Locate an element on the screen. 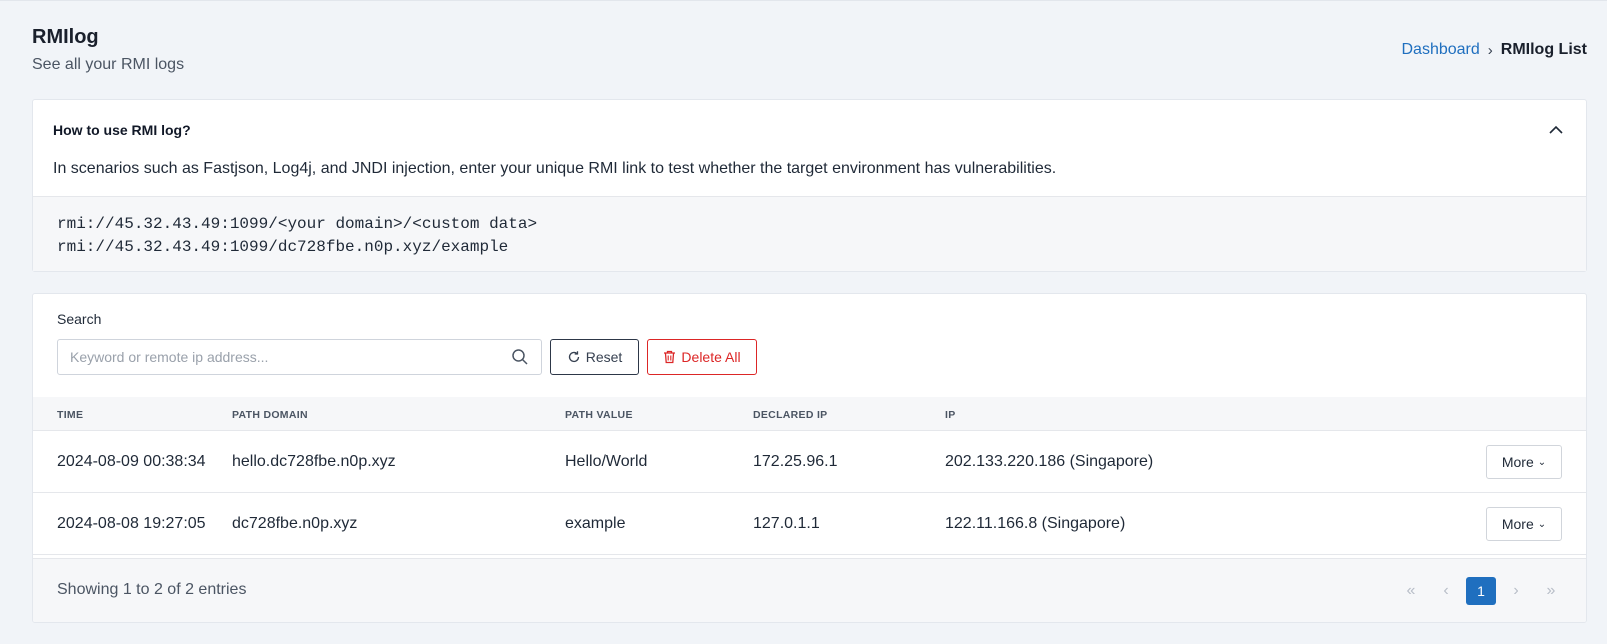 The height and width of the screenshot is (644, 1607). cell-ip: 122.11.166.8 (Singapore) is located at coordinates (1035, 523).